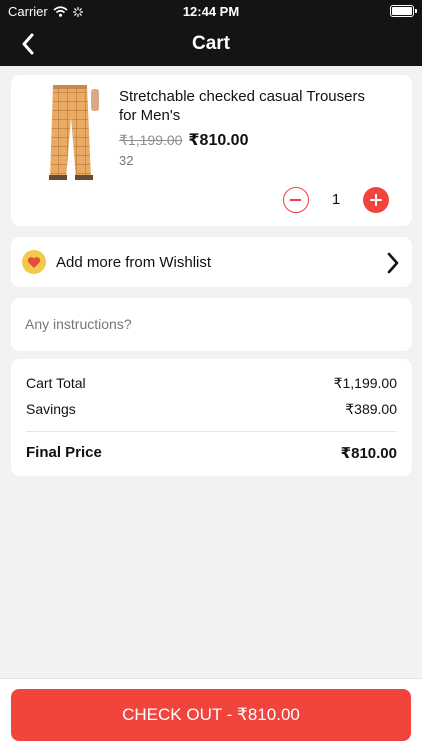  I want to click on instructions-input, so click(210, 324).